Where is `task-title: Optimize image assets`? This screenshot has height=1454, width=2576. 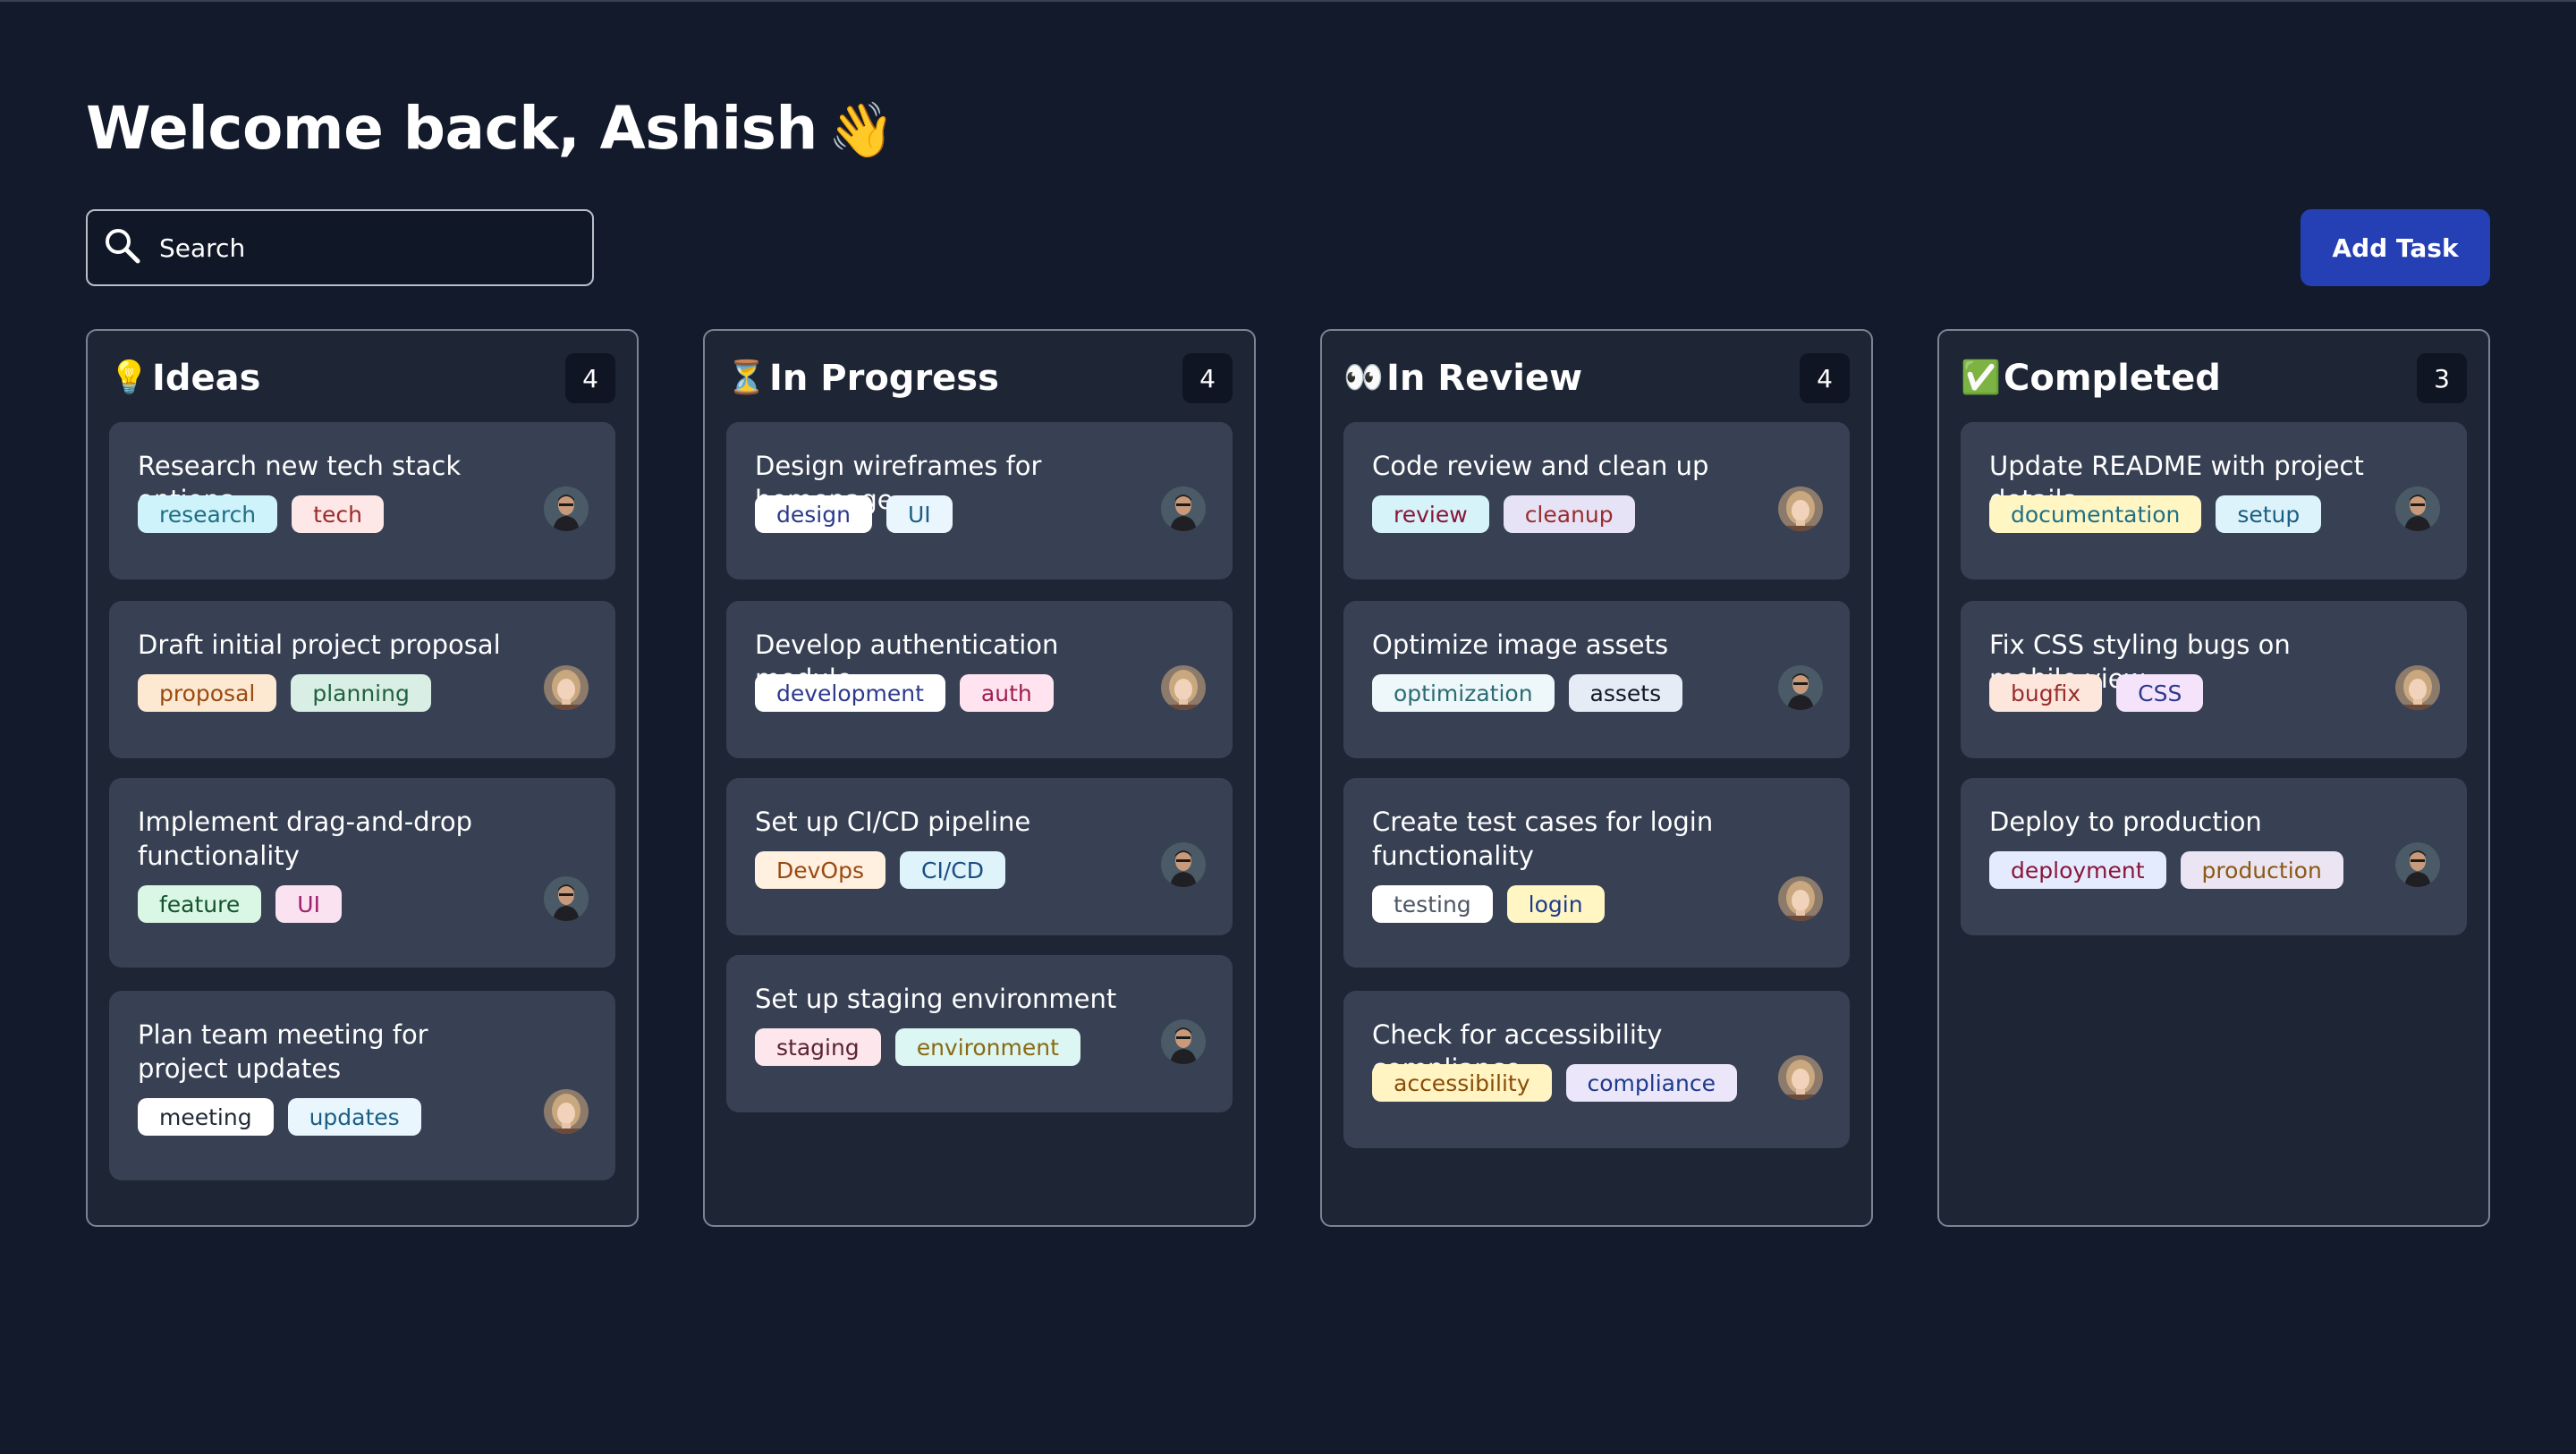 task-title: Optimize image assets is located at coordinates (1520, 645).